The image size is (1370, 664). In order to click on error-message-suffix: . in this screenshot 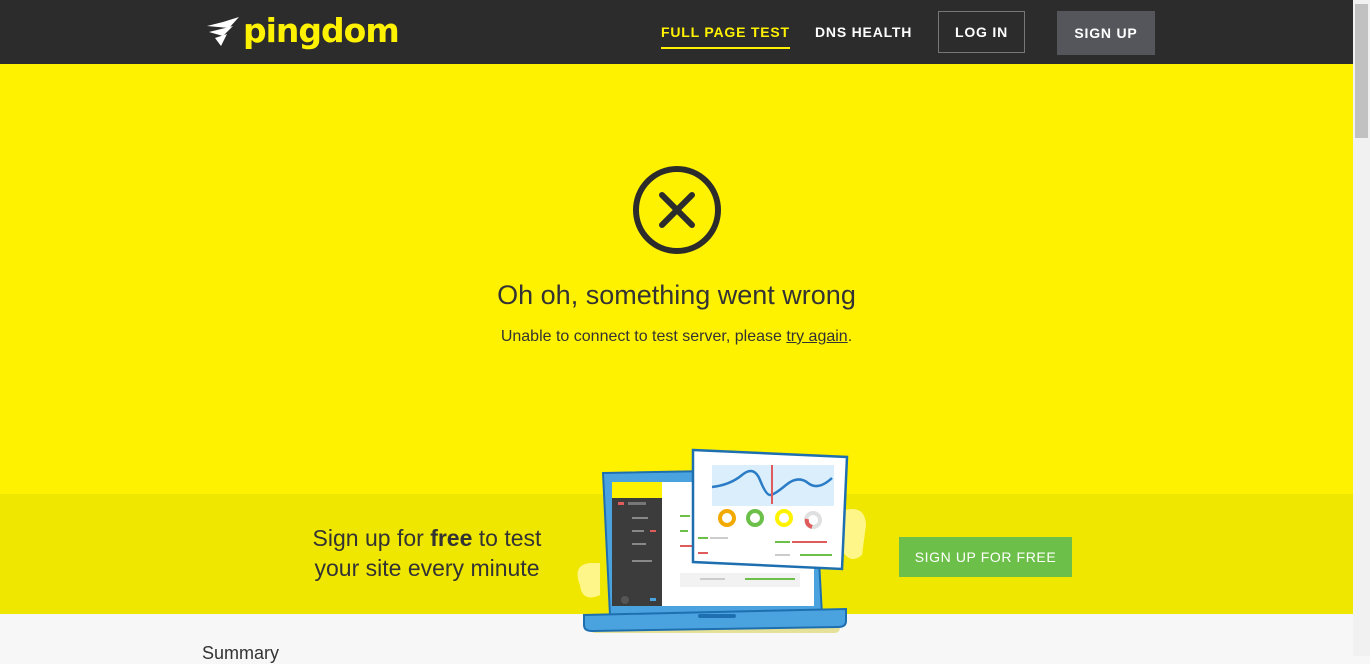, I will do `click(850, 336)`.